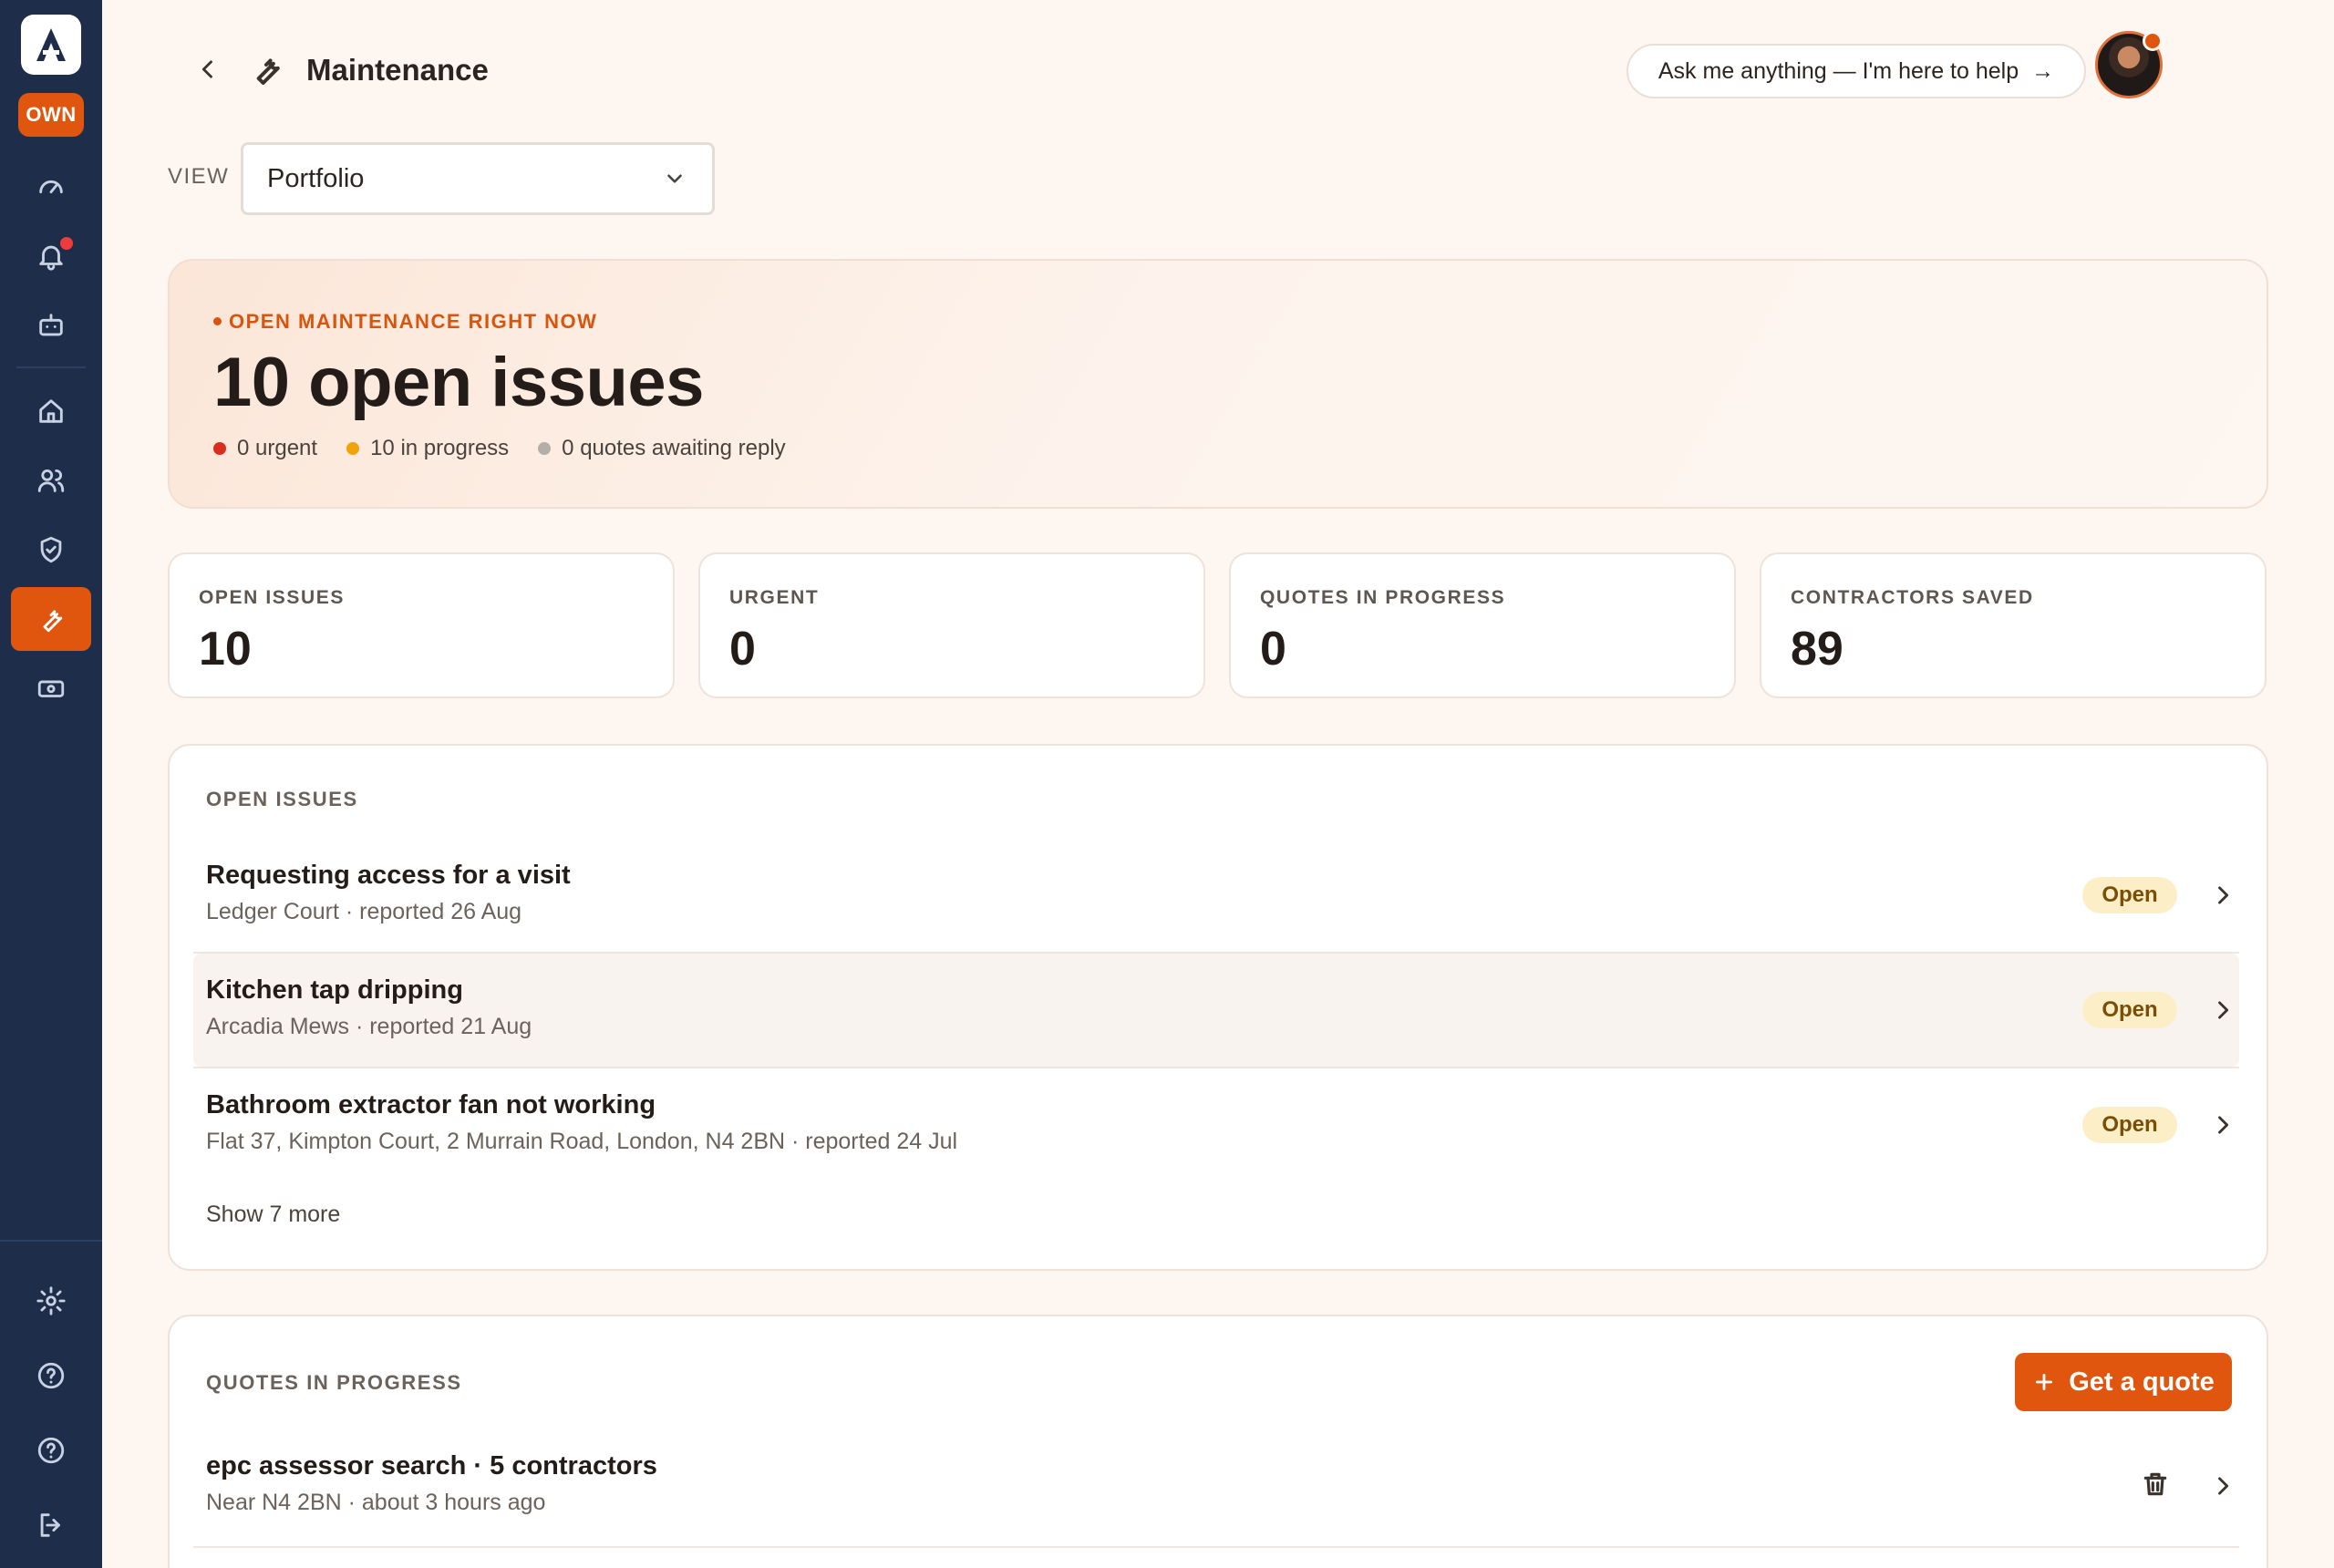 This screenshot has height=1568, width=2334. I want to click on nav-logout, so click(51, 1525).